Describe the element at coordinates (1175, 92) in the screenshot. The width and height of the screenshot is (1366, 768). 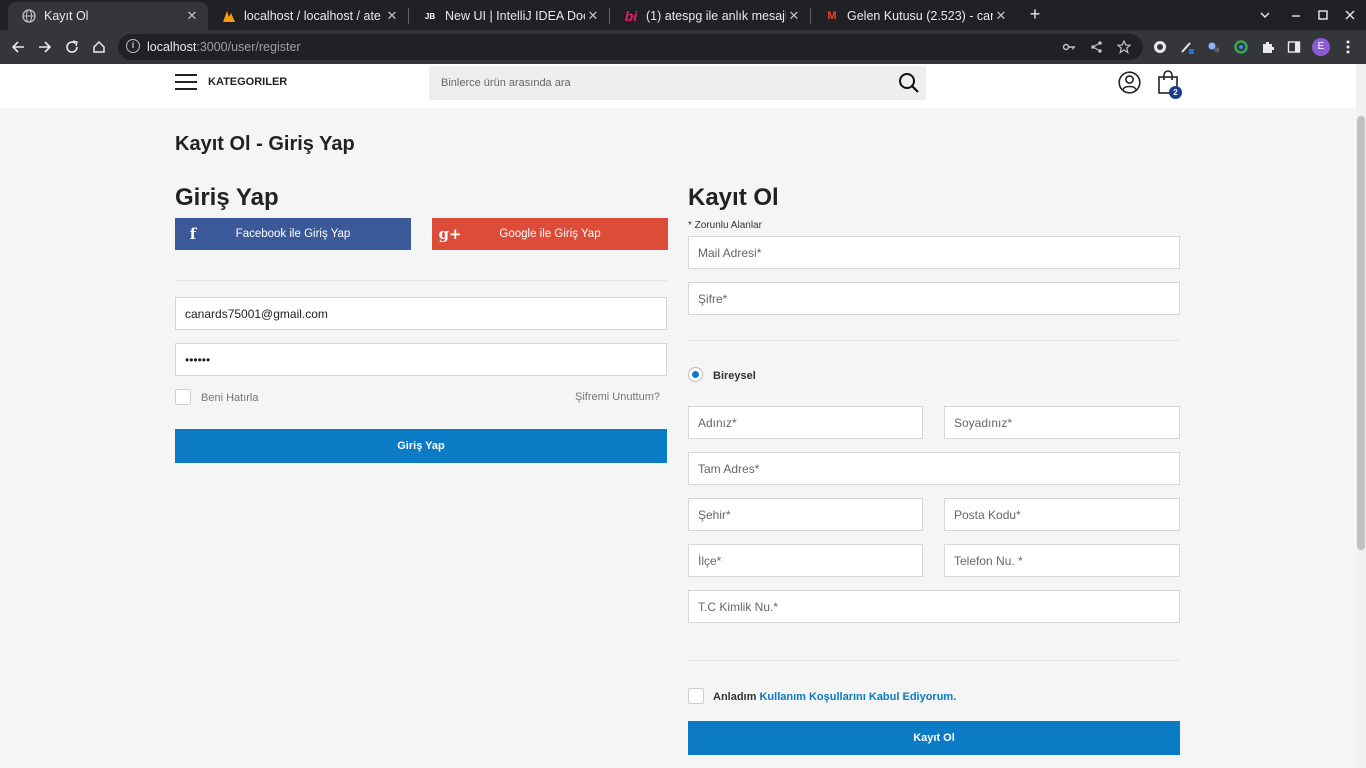
I see `cart-count-badge: 2` at that location.